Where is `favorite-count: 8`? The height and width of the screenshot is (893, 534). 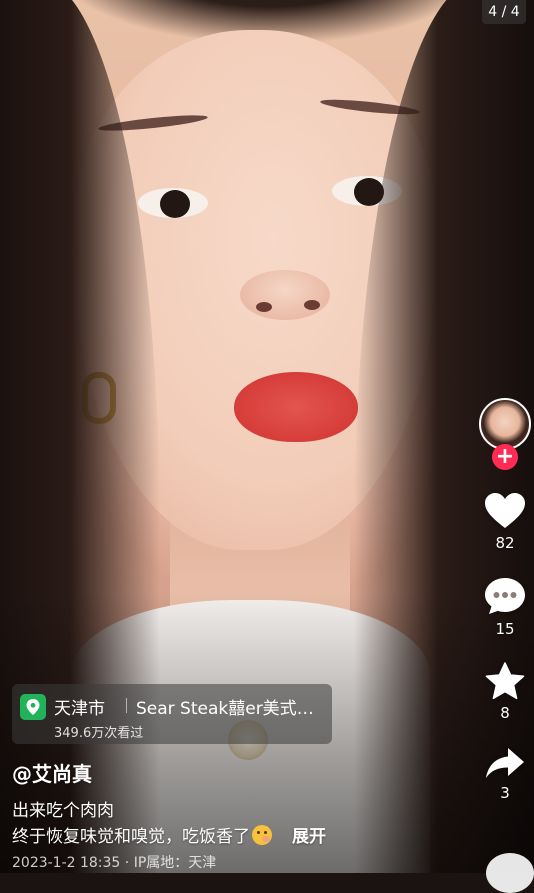
favorite-count: 8 is located at coordinates (505, 713).